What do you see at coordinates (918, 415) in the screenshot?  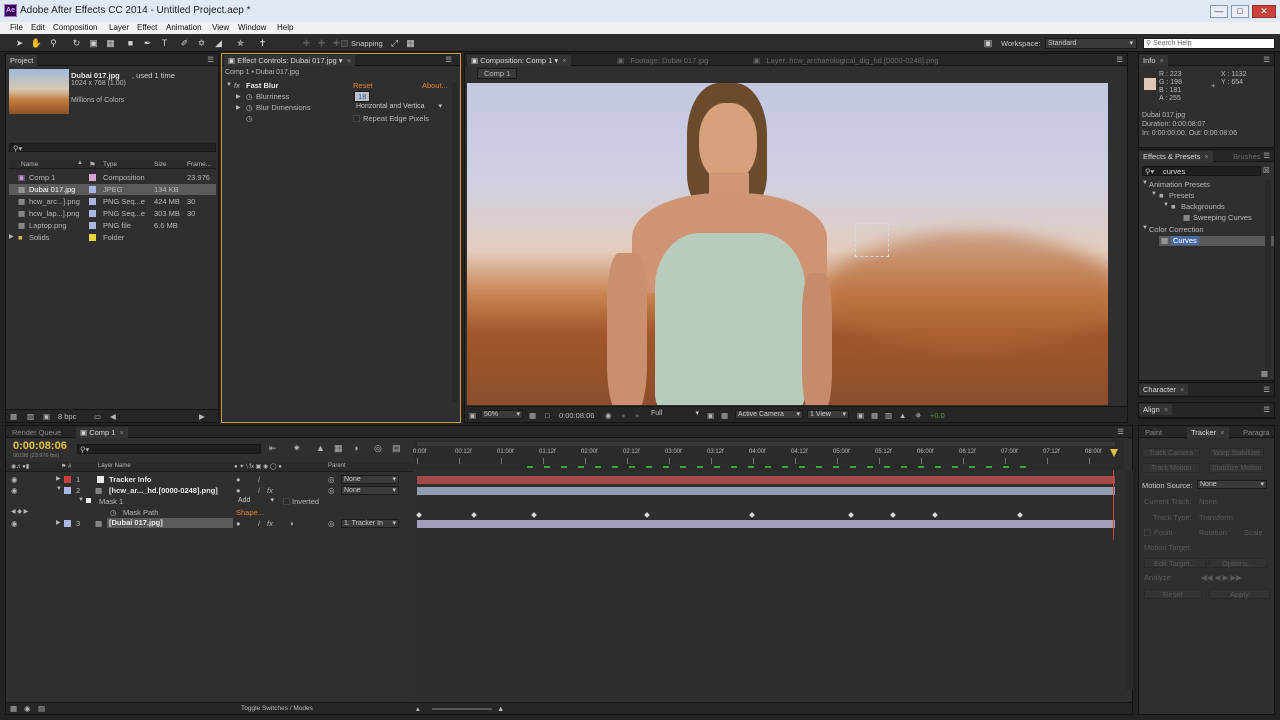 I see `exposure-icon: ✵` at bounding box center [918, 415].